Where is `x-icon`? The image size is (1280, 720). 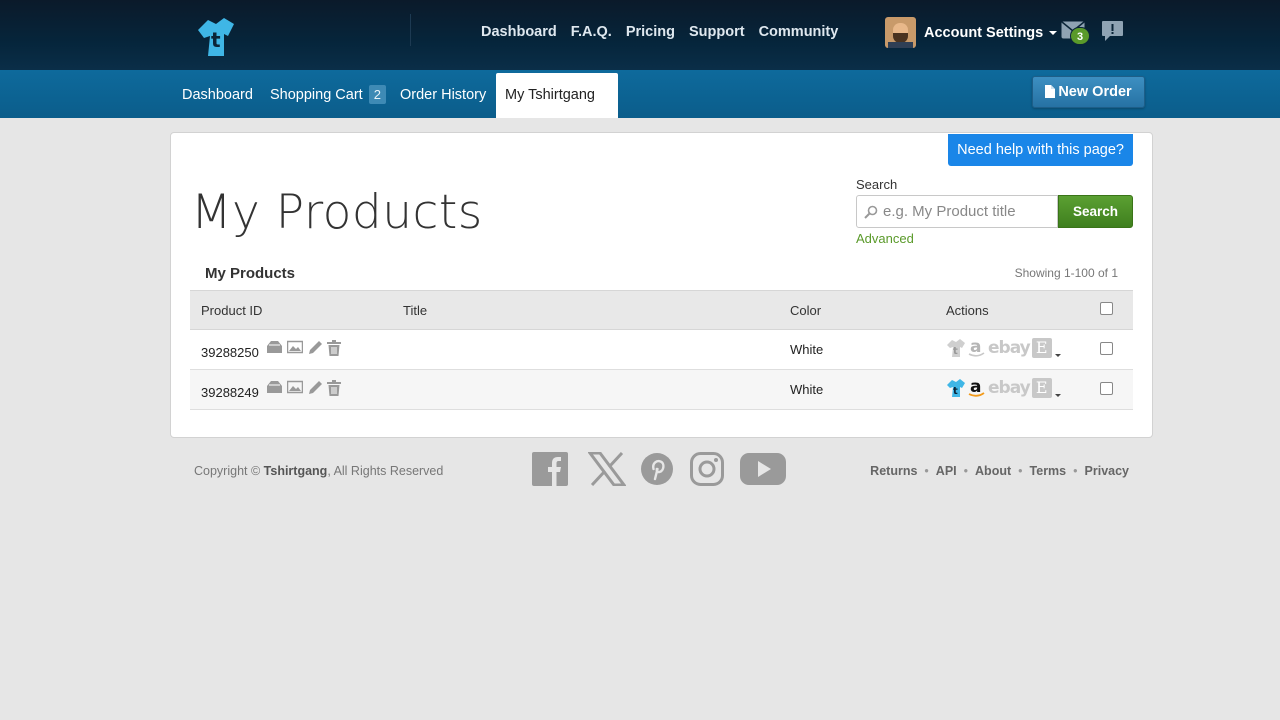 x-icon is located at coordinates (607, 469).